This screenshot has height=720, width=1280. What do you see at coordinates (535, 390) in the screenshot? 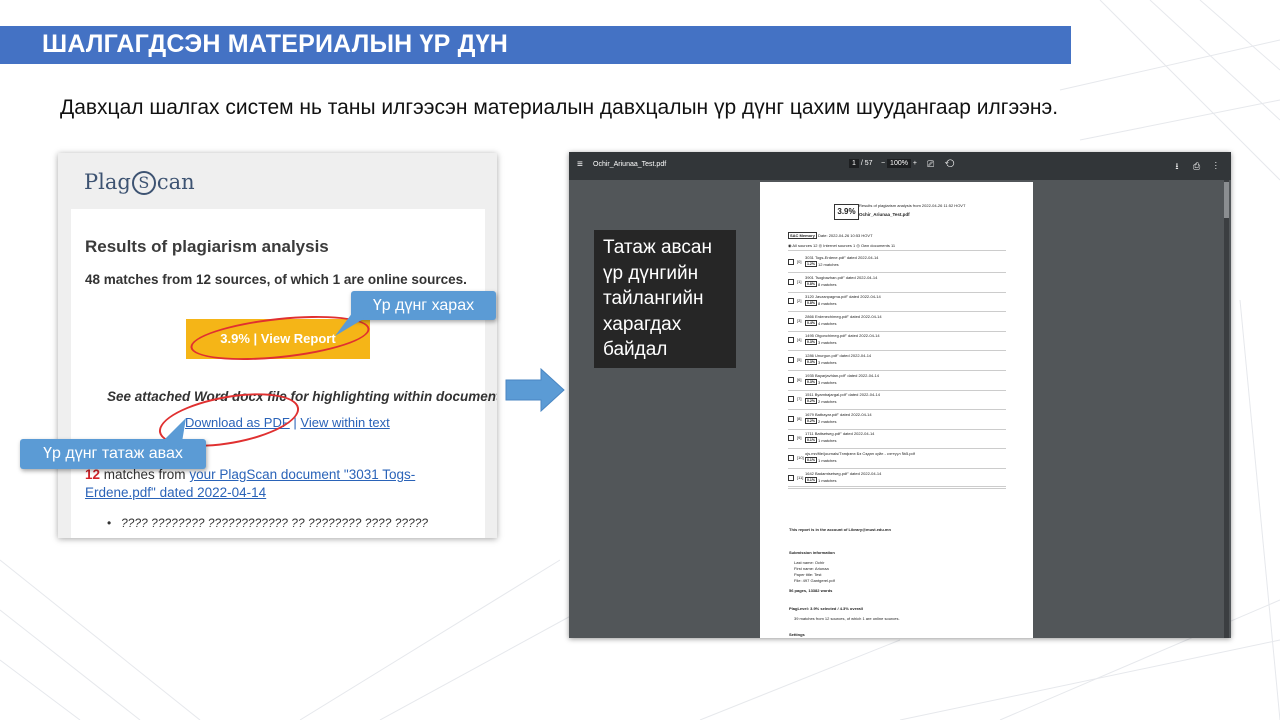
I see `right-arrow-icon` at bounding box center [535, 390].